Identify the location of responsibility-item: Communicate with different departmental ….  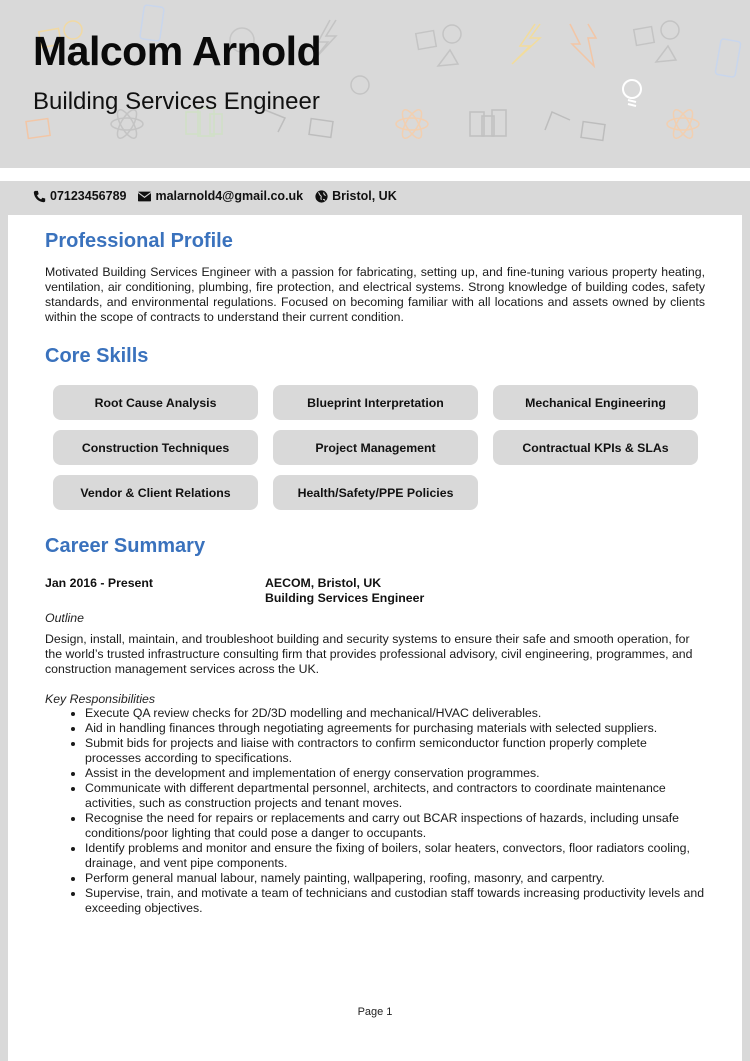
(395, 796).